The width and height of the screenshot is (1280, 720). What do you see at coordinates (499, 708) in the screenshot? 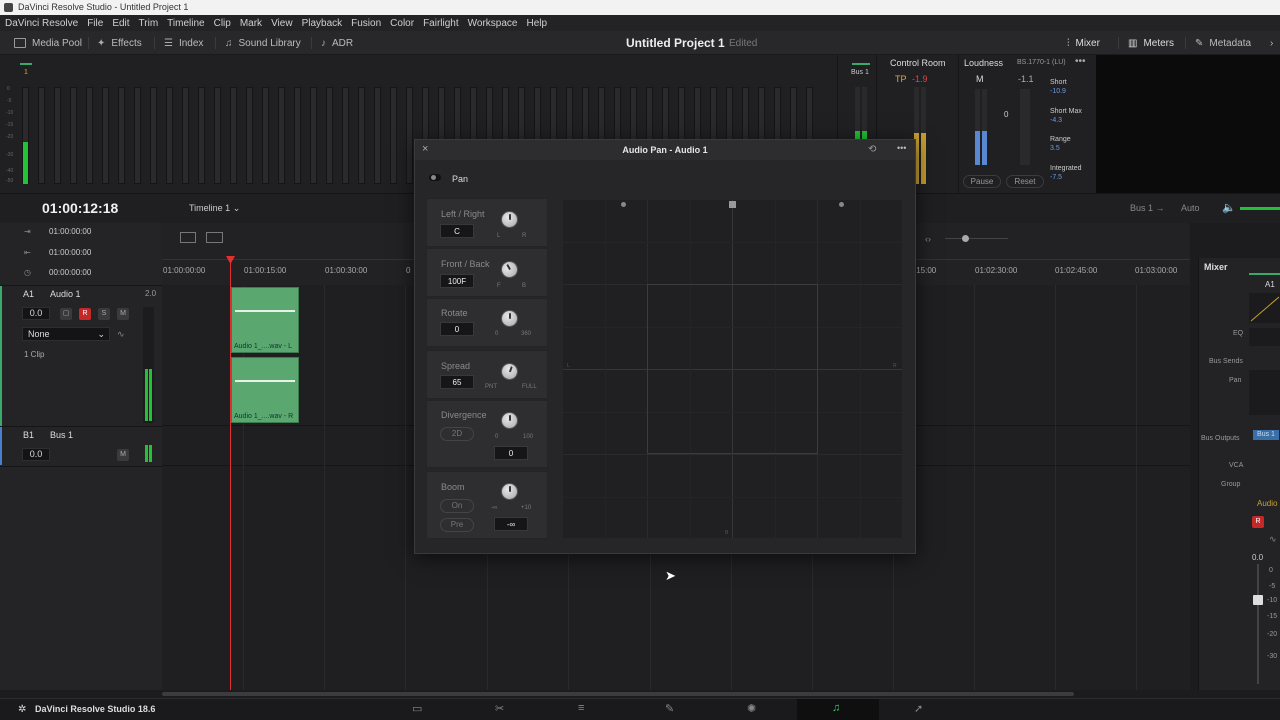
I see `cut-page-icon: ✂` at bounding box center [499, 708].